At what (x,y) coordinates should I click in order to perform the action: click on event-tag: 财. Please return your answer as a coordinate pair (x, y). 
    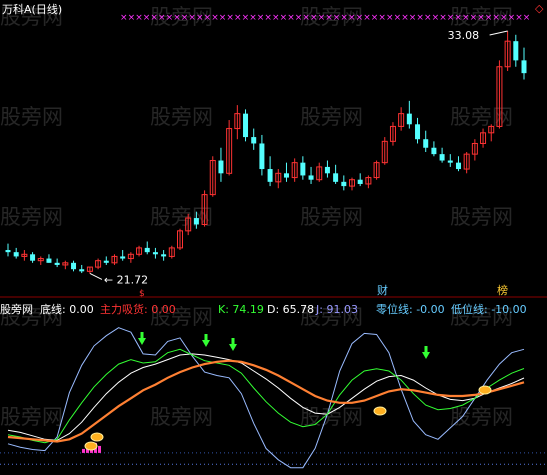
    Looking at the image, I should click on (382, 290).